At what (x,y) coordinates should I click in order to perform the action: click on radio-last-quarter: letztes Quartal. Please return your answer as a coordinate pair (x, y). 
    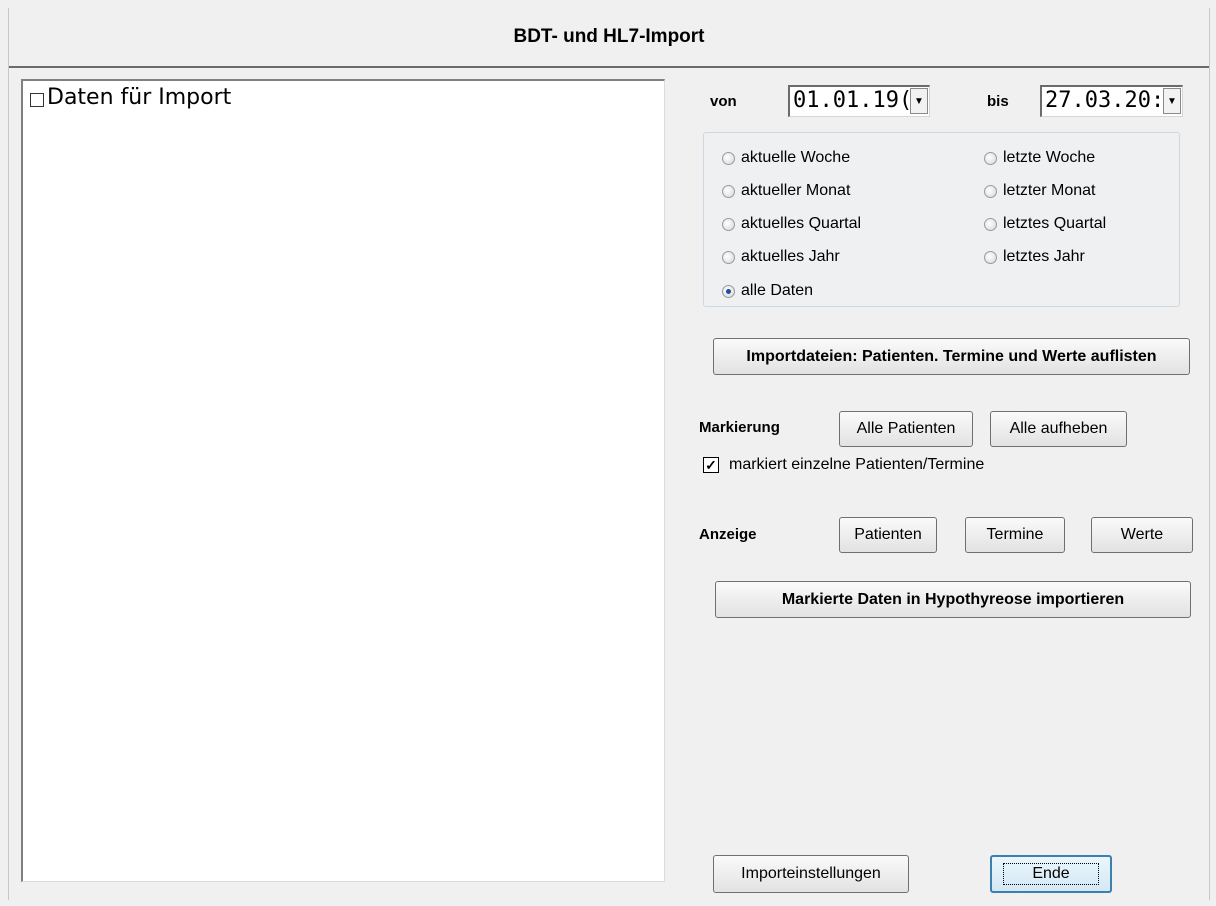
    Looking at the image, I should click on (1045, 224).